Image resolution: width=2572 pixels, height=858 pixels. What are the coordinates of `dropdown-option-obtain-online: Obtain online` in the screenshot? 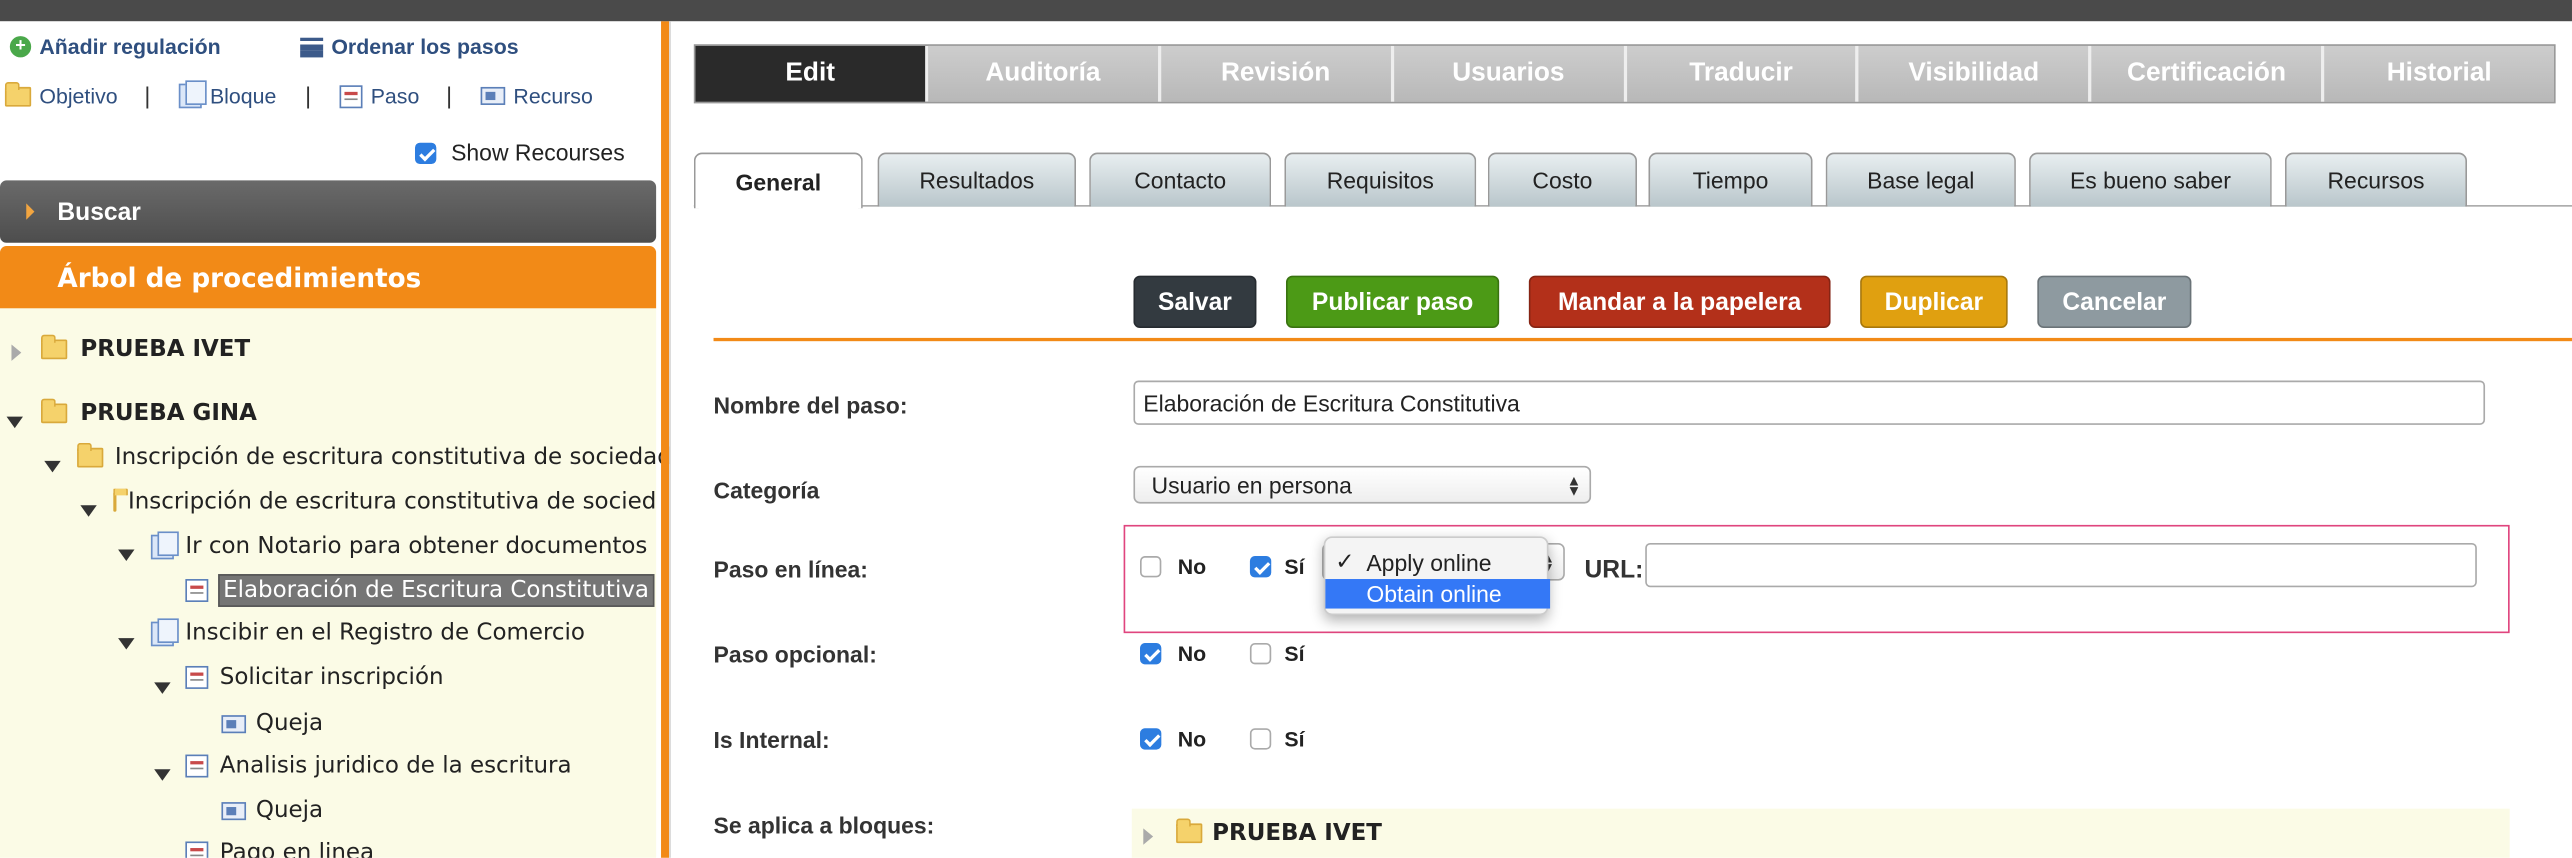 It's located at (1438, 594).